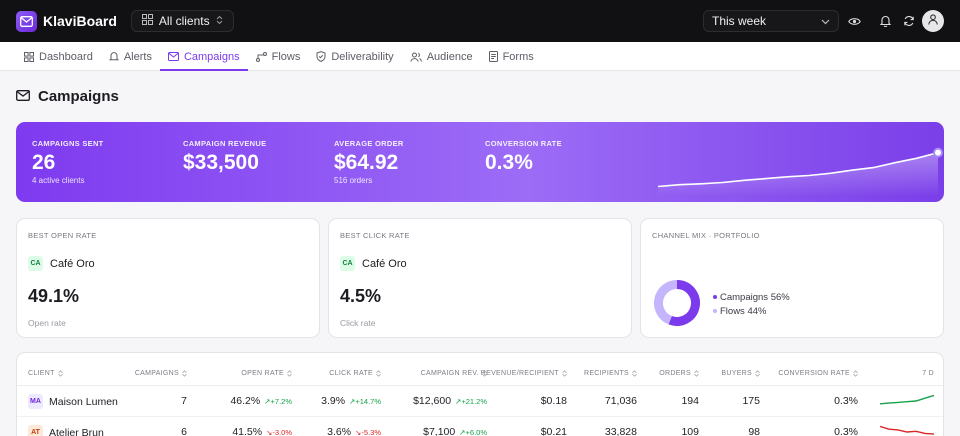 This screenshot has height=436, width=960. Describe the element at coordinates (736, 373) in the screenshot. I see `column-header-label: Buyers` at that location.